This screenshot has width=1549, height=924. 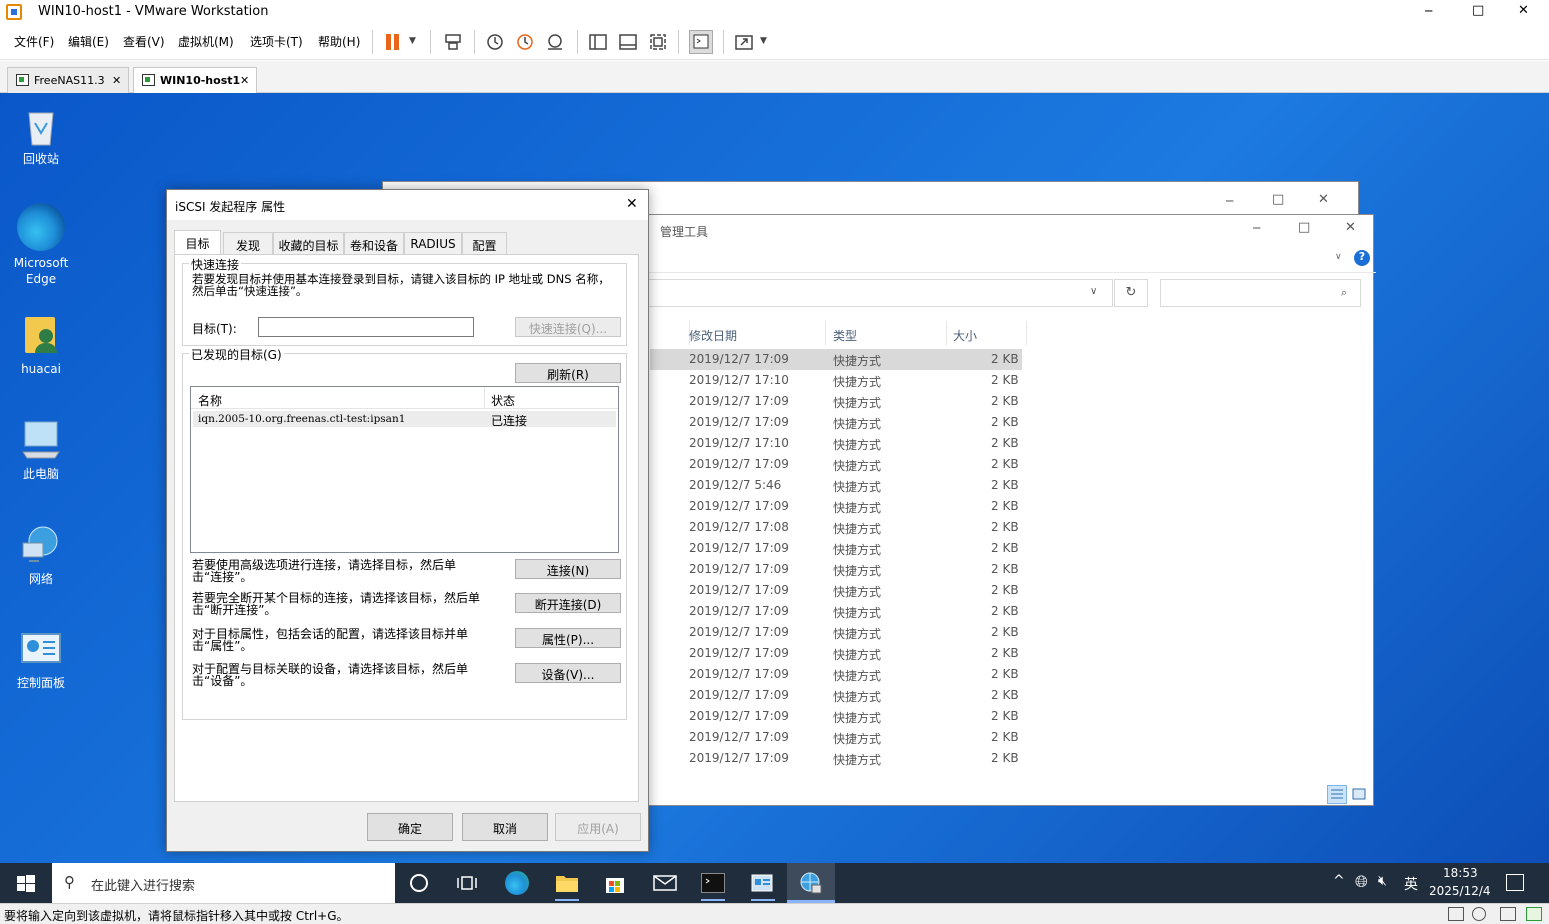 I want to click on column-header-date: 修改日期, so click(x=713, y=335).